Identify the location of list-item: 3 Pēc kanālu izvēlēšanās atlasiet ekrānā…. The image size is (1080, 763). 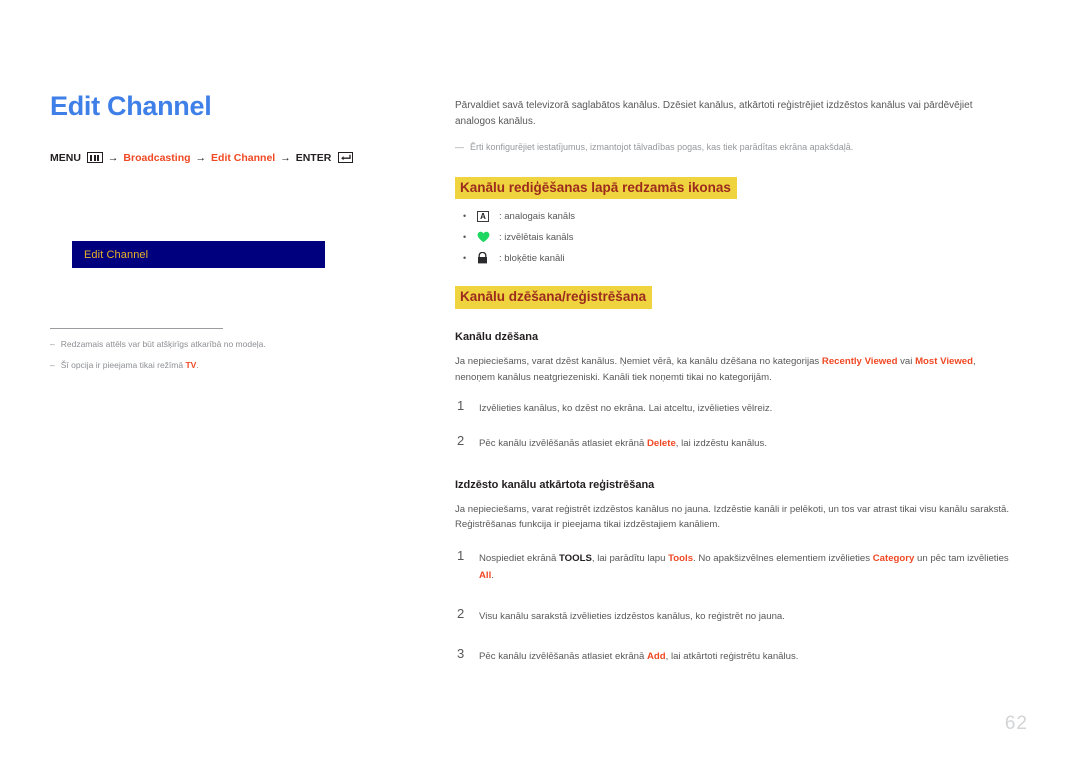
(734, 656).